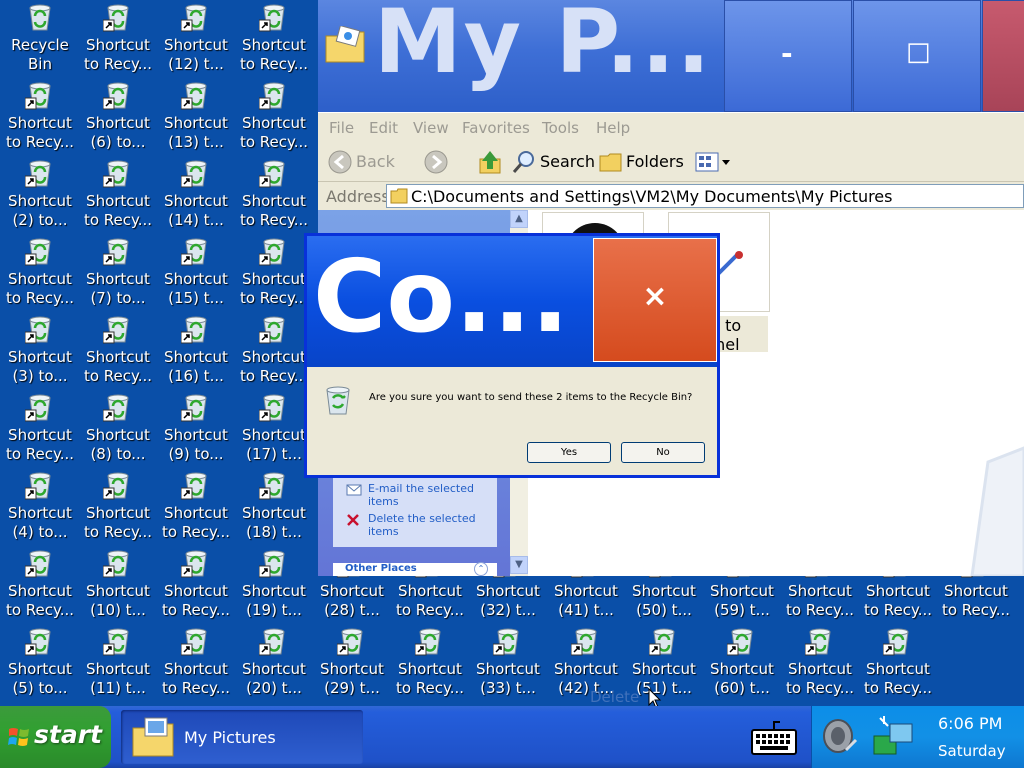 Image resolution: width=1024 pixels, height=768 pixels. Describe the element at coordinates (430, 525) in the screenshot. I see `delete-selected-link: Delete the selected items` at that location.